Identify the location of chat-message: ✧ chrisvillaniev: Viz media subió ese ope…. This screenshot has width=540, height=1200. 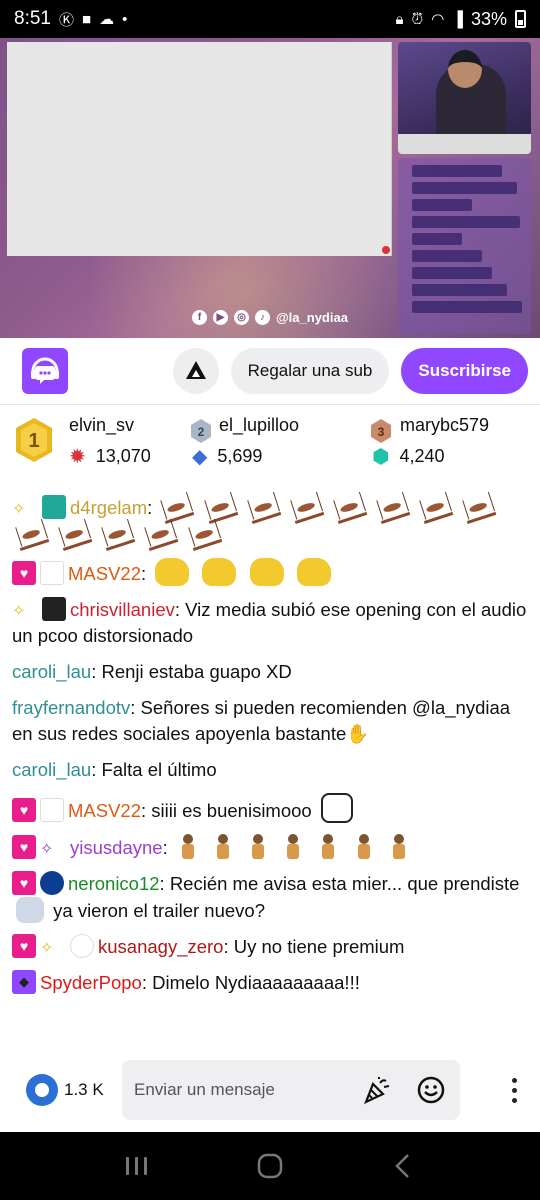
(270, 623).